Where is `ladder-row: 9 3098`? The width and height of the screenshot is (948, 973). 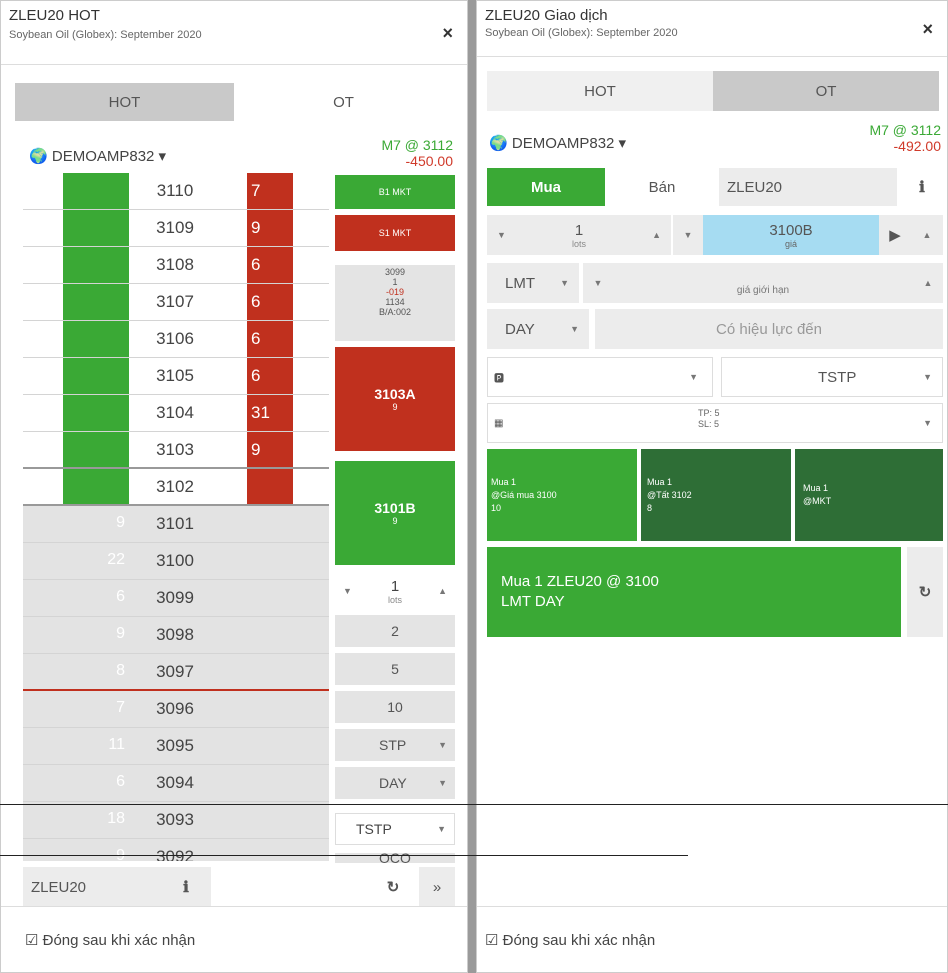
ladder-row: 9 3098 is located at coordinates (176, 635).